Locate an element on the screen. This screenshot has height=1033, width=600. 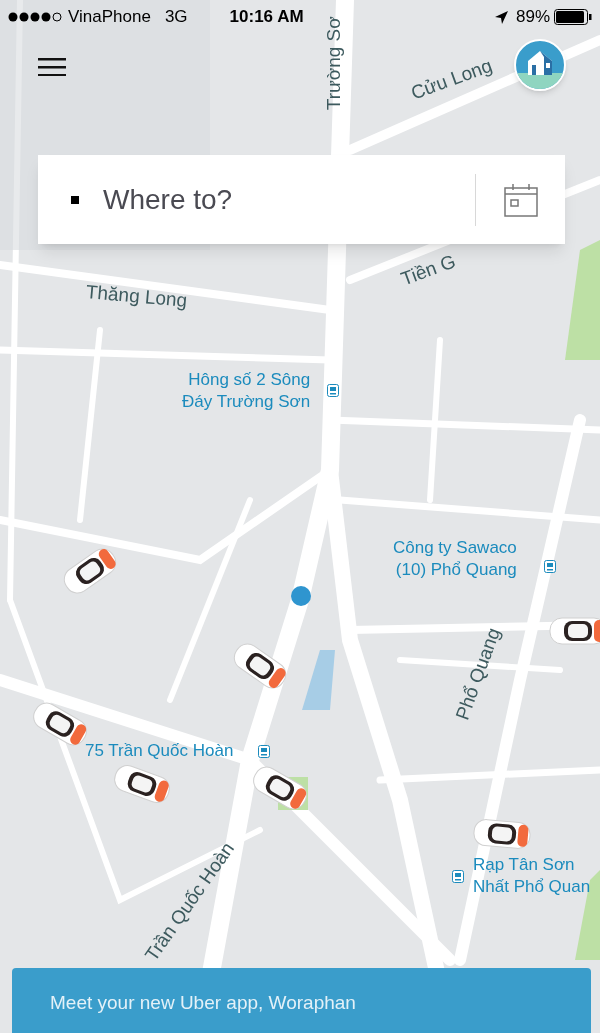
carrier-name: VinaPhone is located at coordinates (109, 17).